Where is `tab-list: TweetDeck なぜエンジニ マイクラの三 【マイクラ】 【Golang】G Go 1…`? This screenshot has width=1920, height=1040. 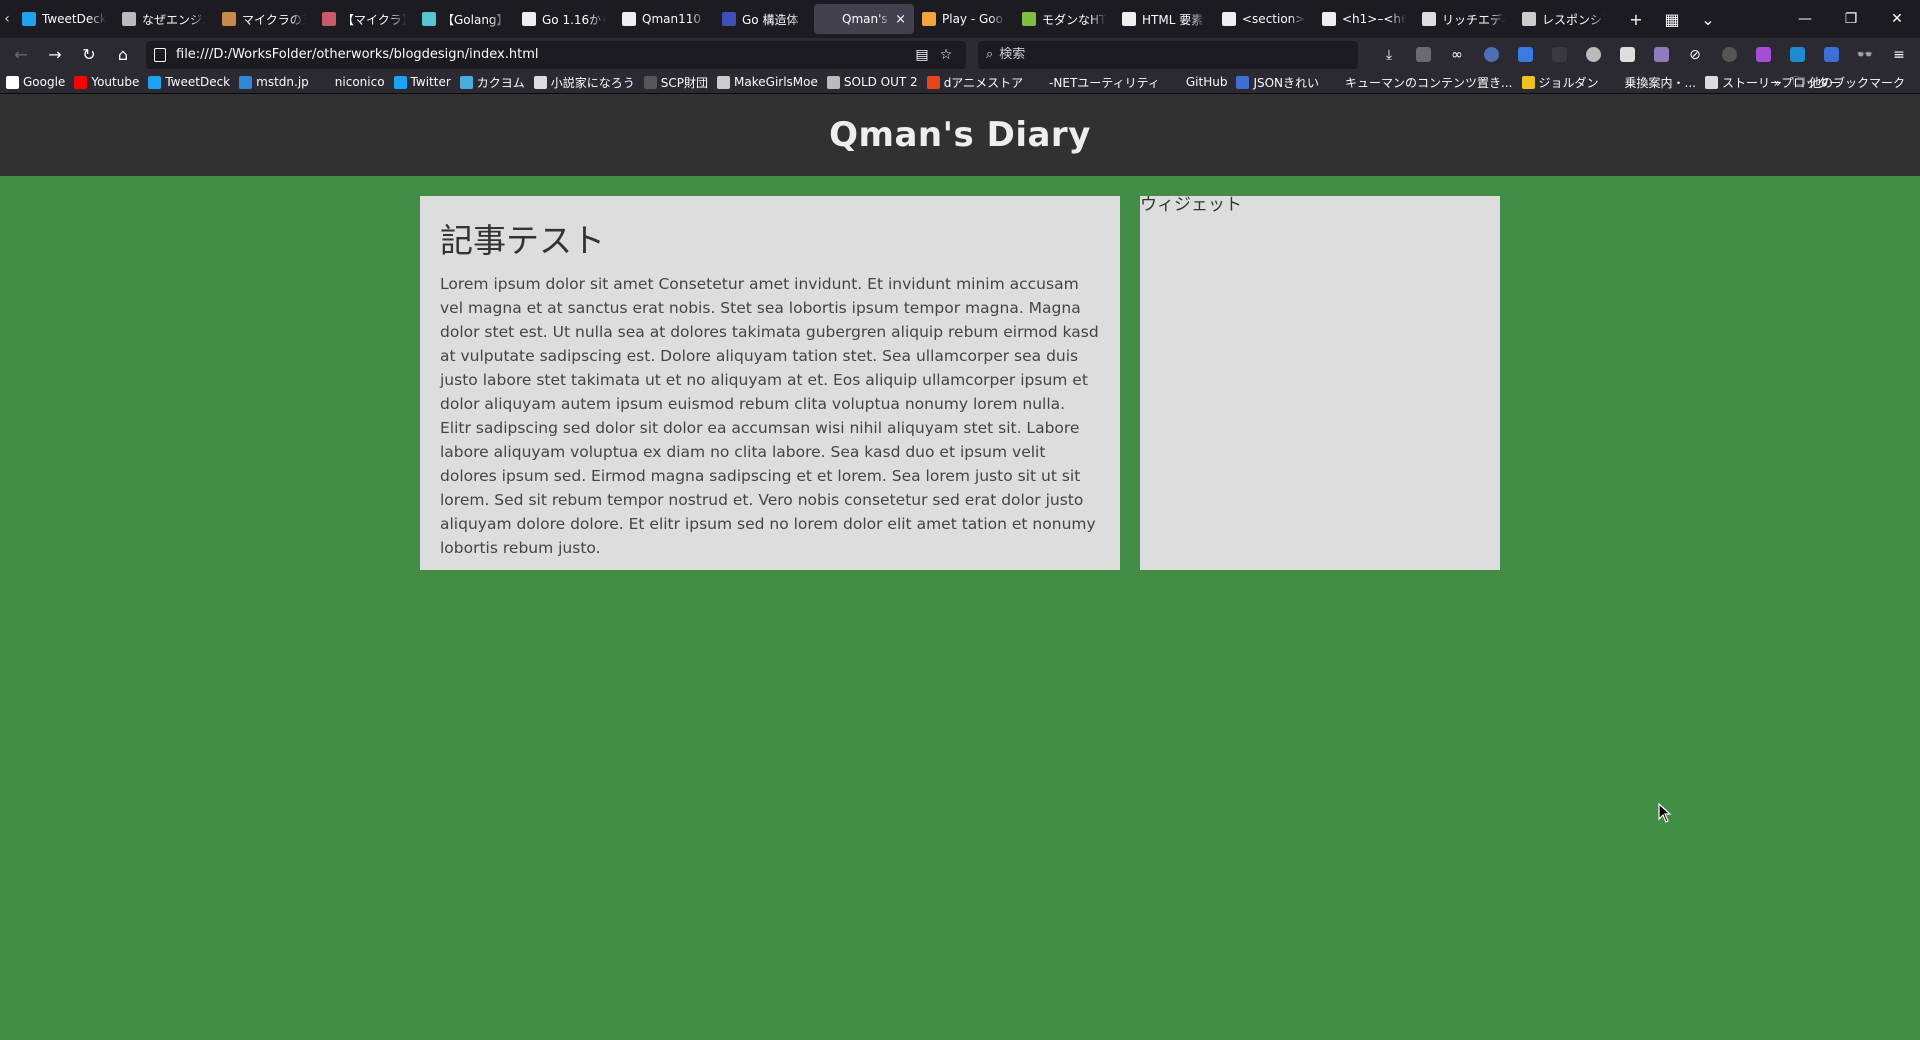 tab-list: TweetDeck なぜエンジニ マイクラの三 【マイクラ】 【Golang】G Go 1… is located at coordinates (814, 19).